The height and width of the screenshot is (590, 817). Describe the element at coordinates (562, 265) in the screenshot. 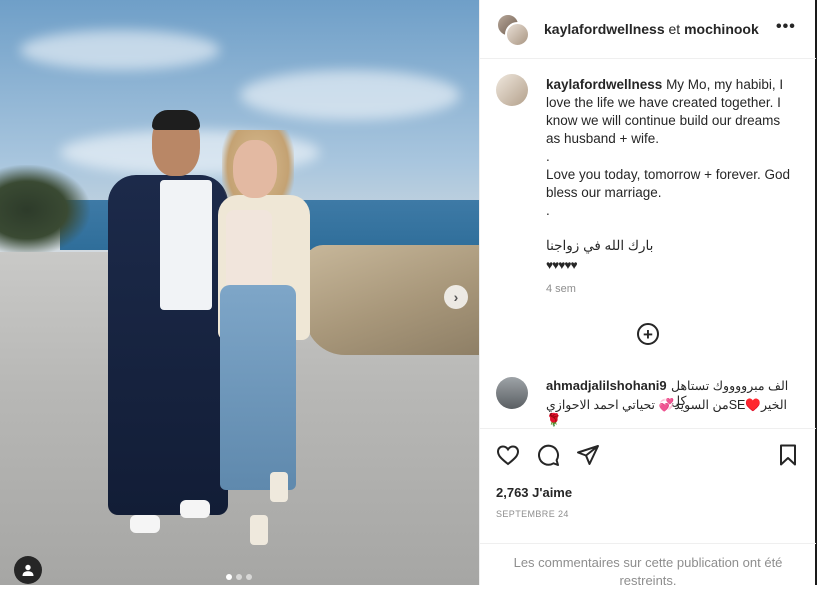

I see `caption-hearts: ♥♥♥♥♥` at that location.